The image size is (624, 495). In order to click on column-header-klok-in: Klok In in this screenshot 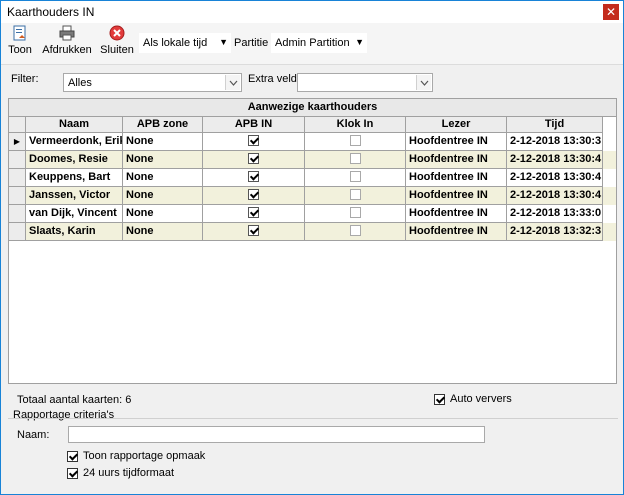, I will do `click(355, 125)`.